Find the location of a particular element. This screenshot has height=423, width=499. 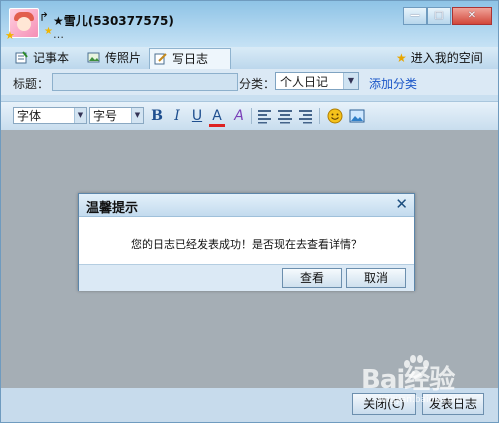

font-family-value: 字体 is located at coordinates (29, 116).